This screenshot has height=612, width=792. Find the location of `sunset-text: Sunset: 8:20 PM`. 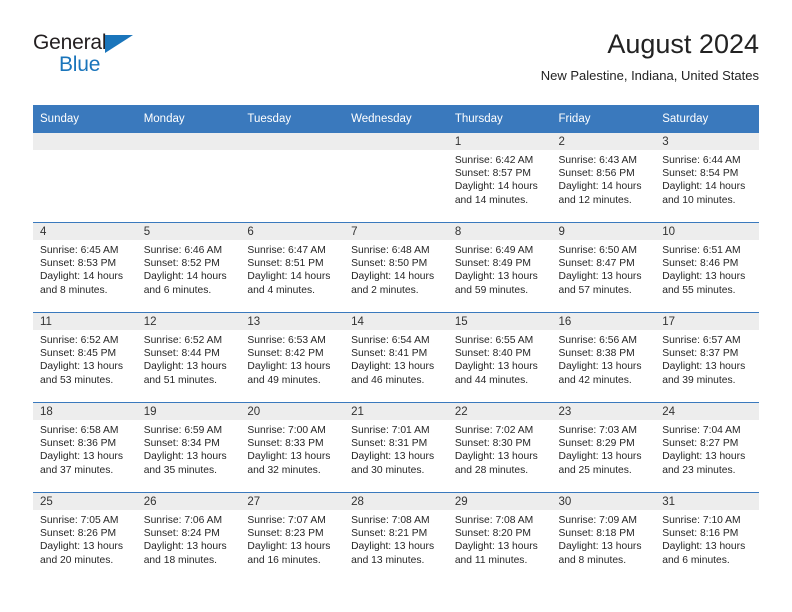

sunset-text: Sunset: 8:20 PM is located at coordinates (492, 534).